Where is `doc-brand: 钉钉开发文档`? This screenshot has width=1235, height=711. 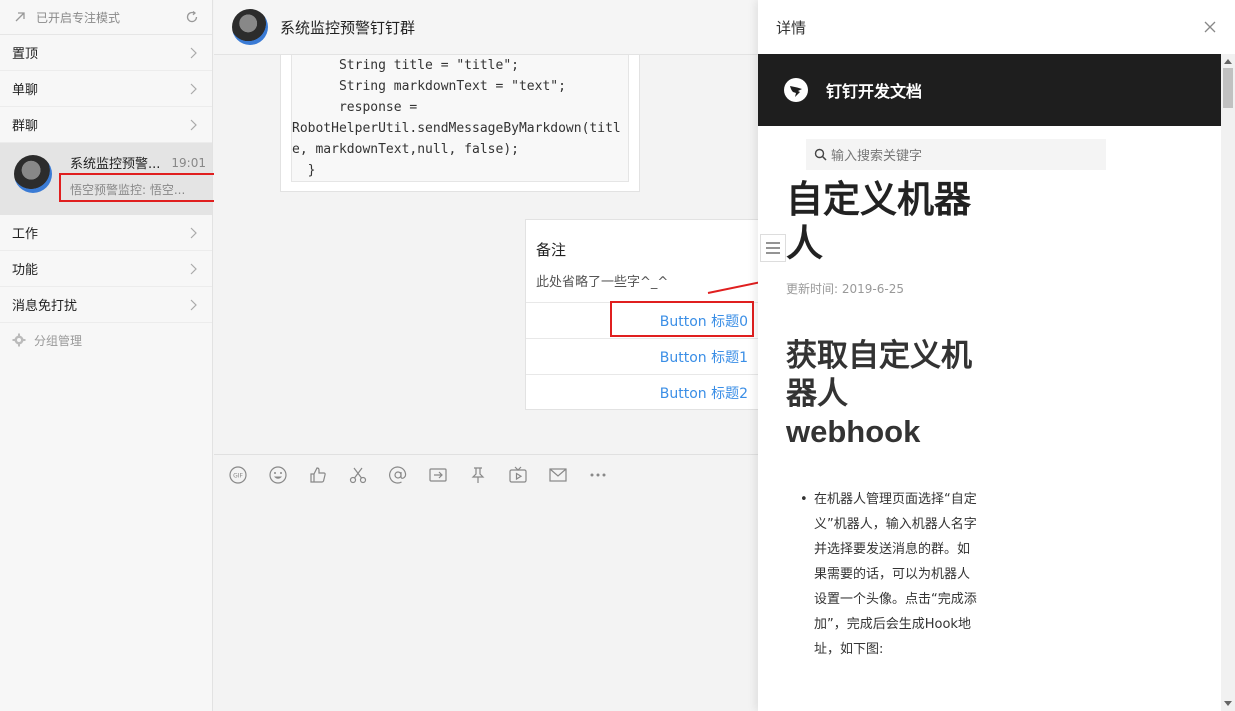
doc-brand: 钉钉开发文档 is located at coordinates (874, 90).